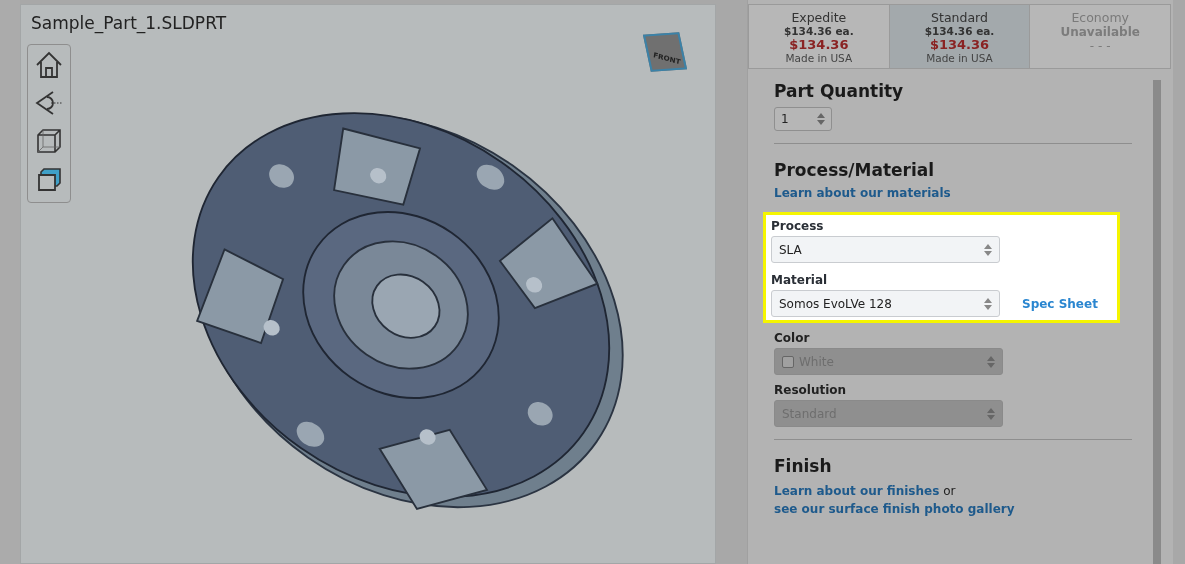 The image size is (1185, 564). What do you see at coordinates (800, 280) in the screenshot?
I see `field-label: Material` at bounding box center [800, 280].